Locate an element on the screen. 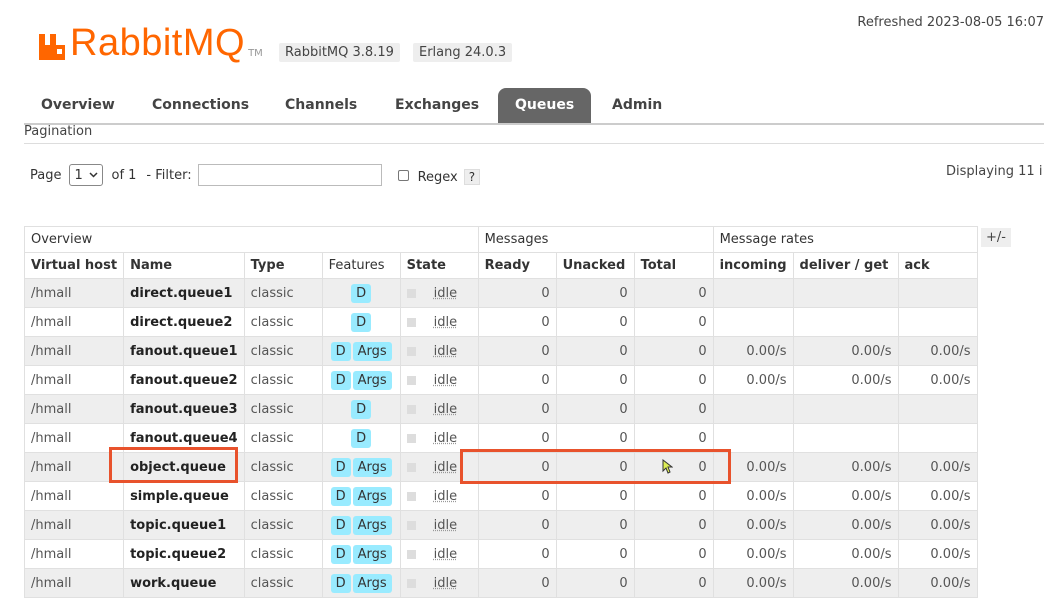 The image size is (1044, 610). cell-deliver is located at coordinates (845, 438).